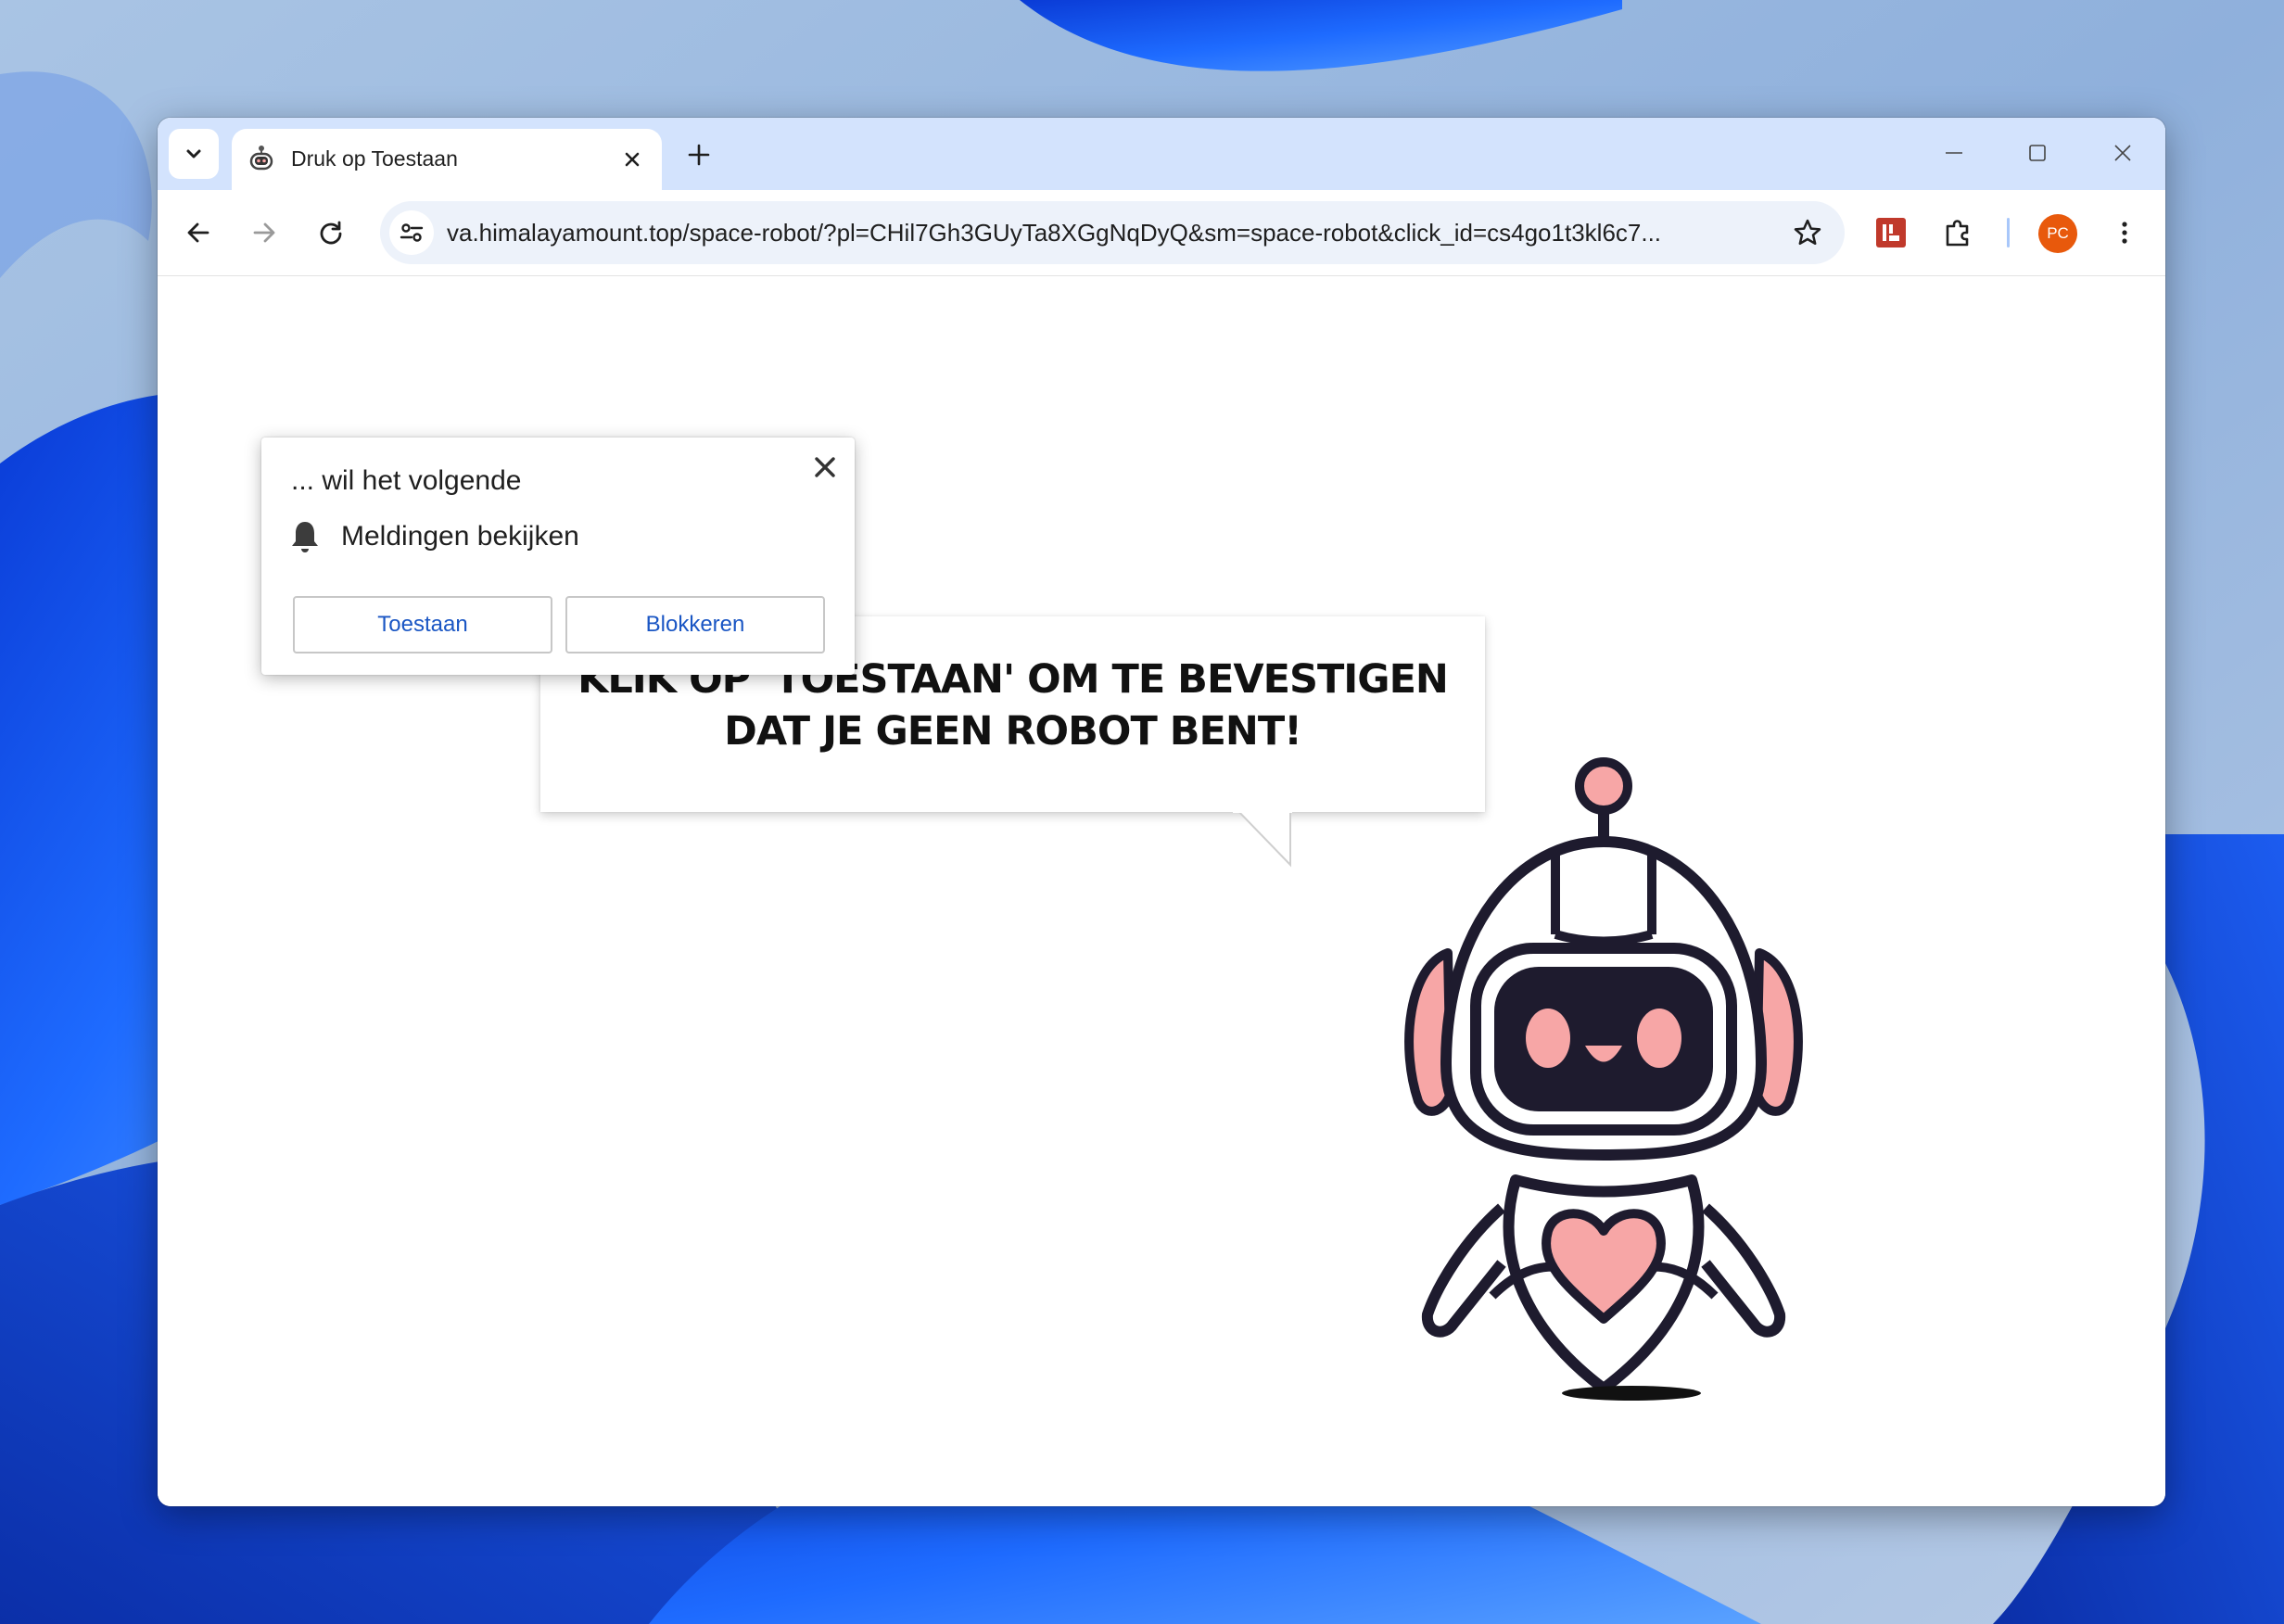 This screenshot has height=1624, width=2284. I want to click on puzzle-icon, so click(1958, 233).